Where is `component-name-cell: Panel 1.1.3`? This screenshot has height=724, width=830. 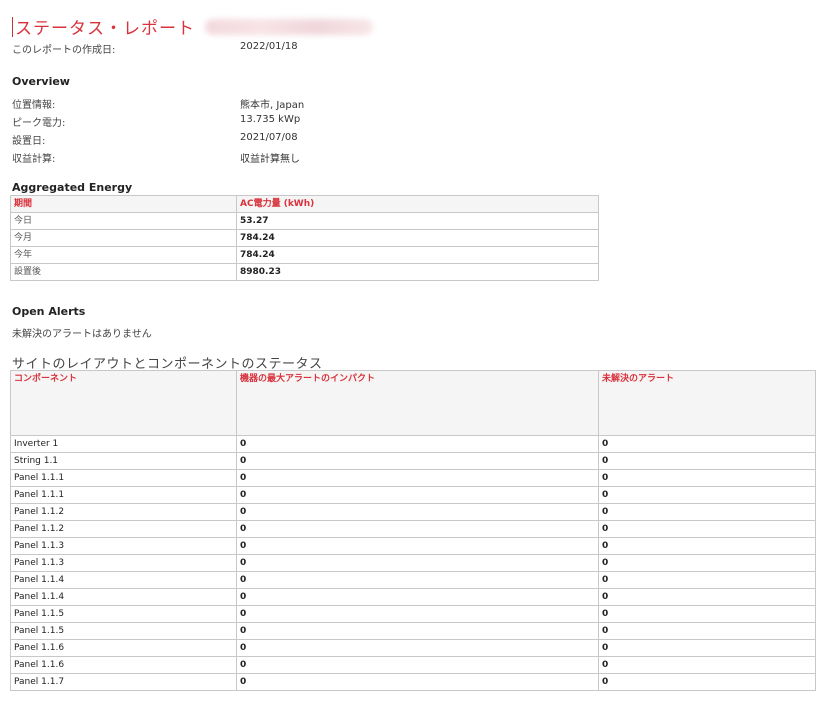
component-name-cell: Panel 1.1.3 is located at coordinates (123, 563).